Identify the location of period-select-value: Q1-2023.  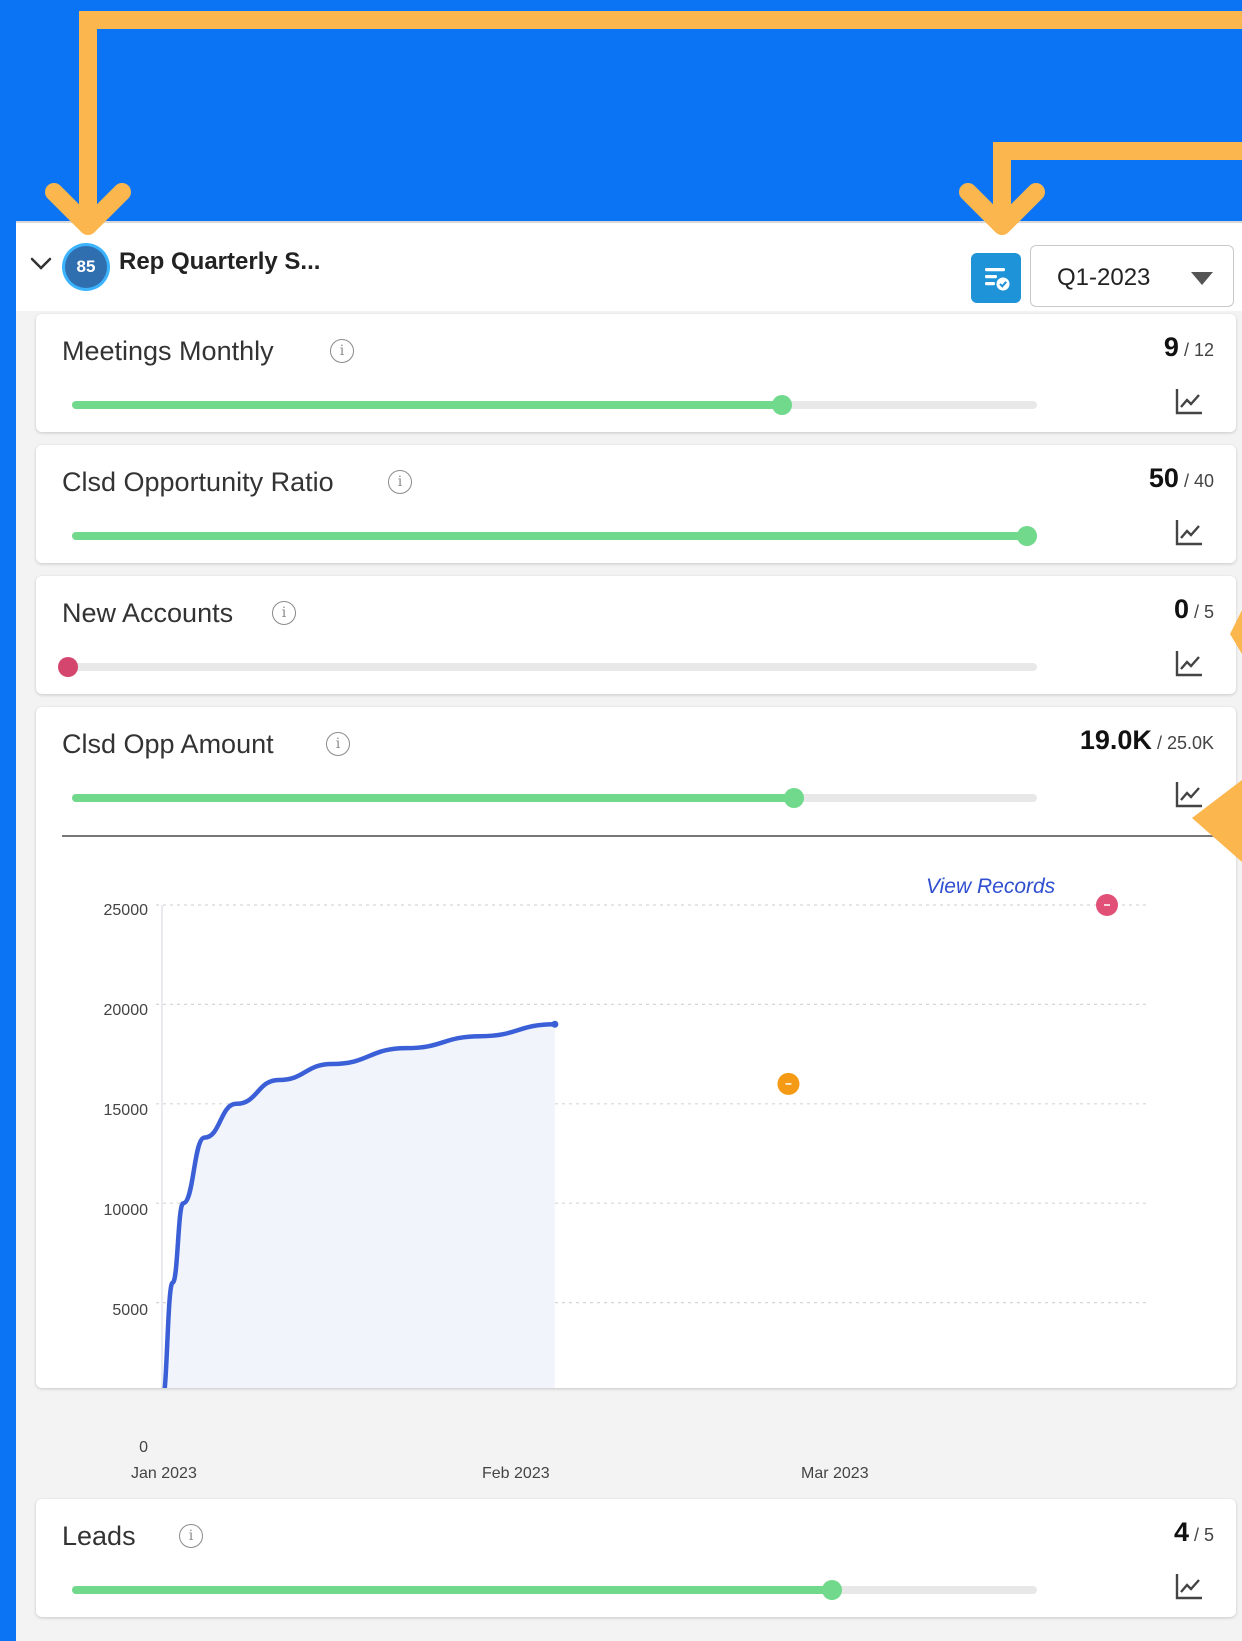
(1104, 277).